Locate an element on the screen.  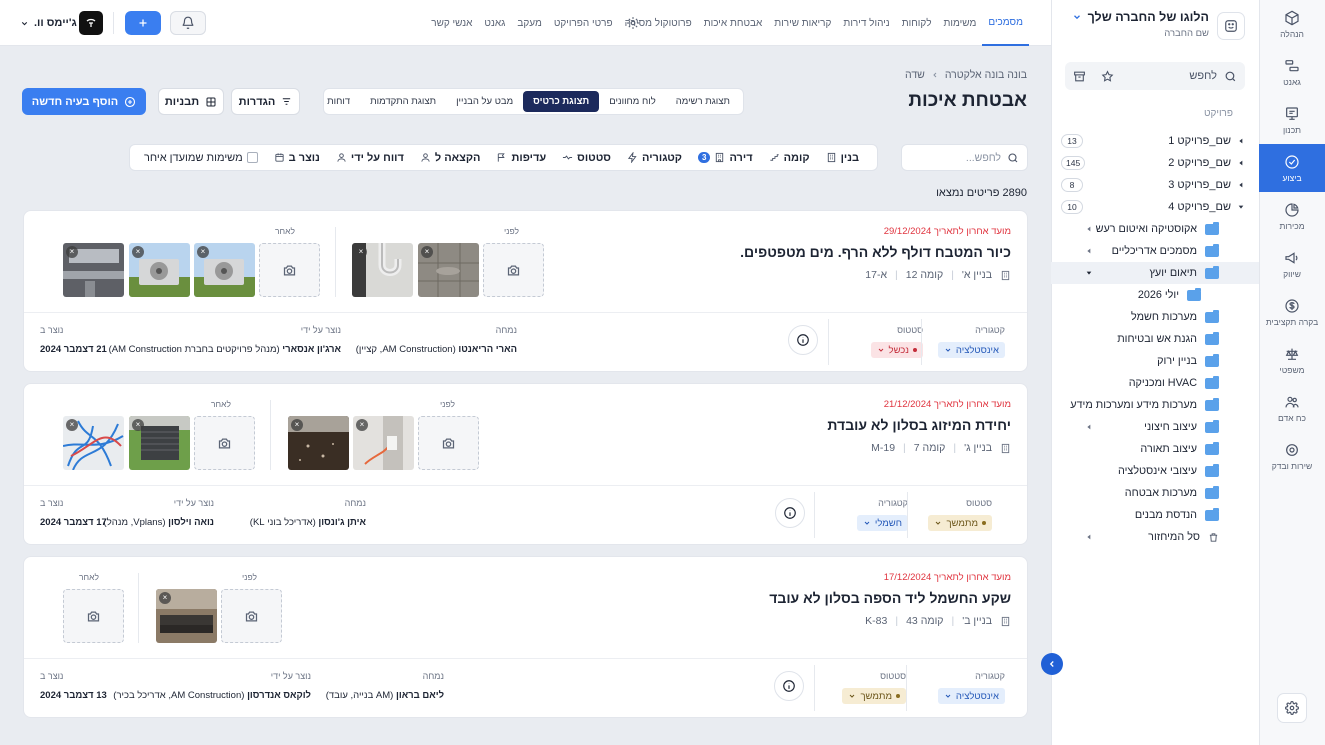
folder-item: יולי 2026 is located at coordinates (1155, 295).